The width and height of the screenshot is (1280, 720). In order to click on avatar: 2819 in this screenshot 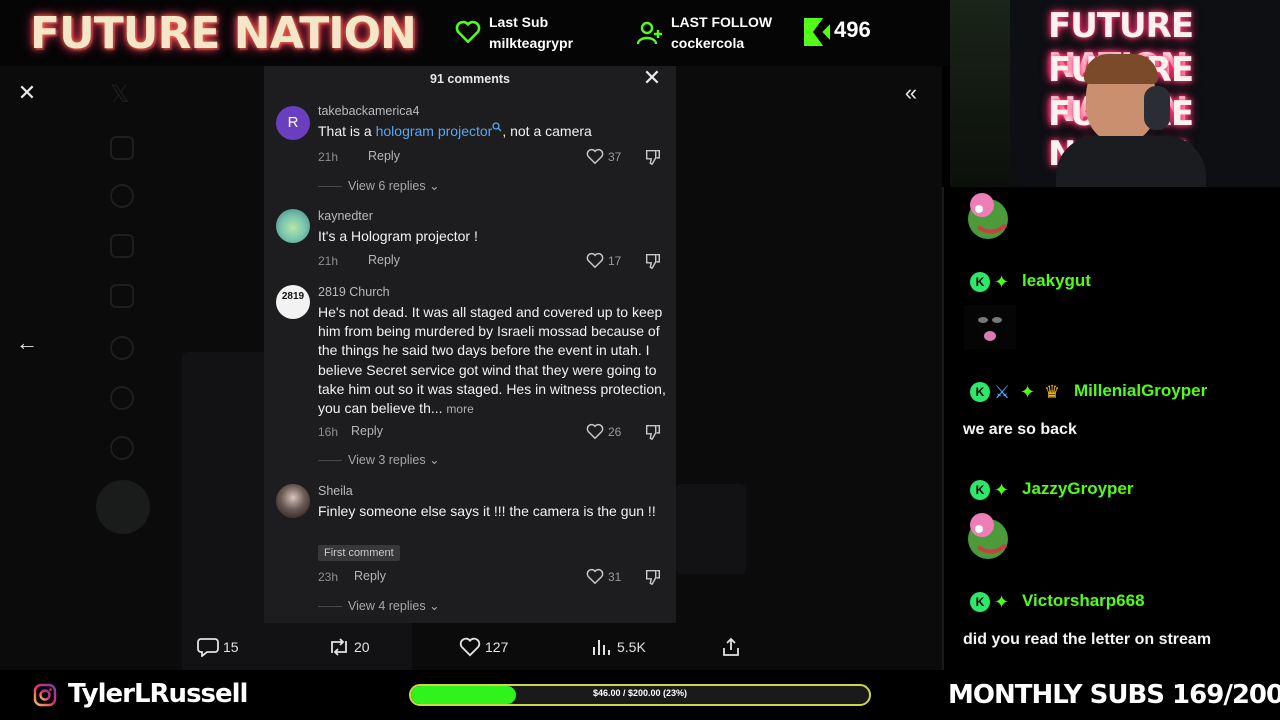, I will do `click(293, 302)`.